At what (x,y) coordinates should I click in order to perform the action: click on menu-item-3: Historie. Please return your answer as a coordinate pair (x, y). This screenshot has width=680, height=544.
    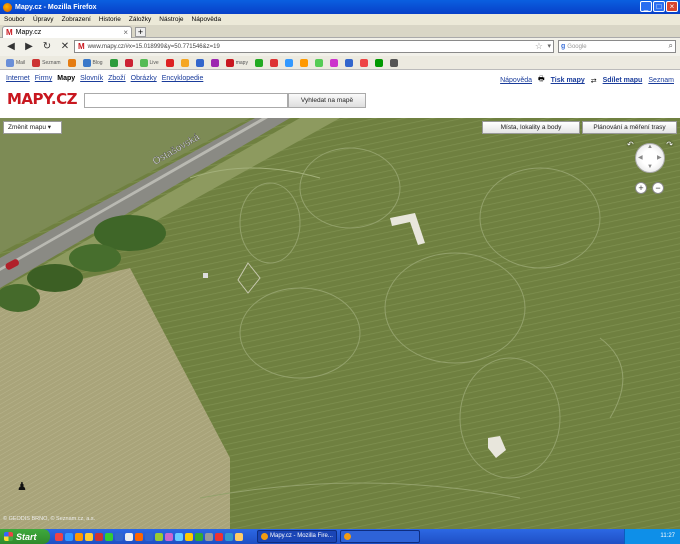
    Looking at the image, I should click on (110, 19).